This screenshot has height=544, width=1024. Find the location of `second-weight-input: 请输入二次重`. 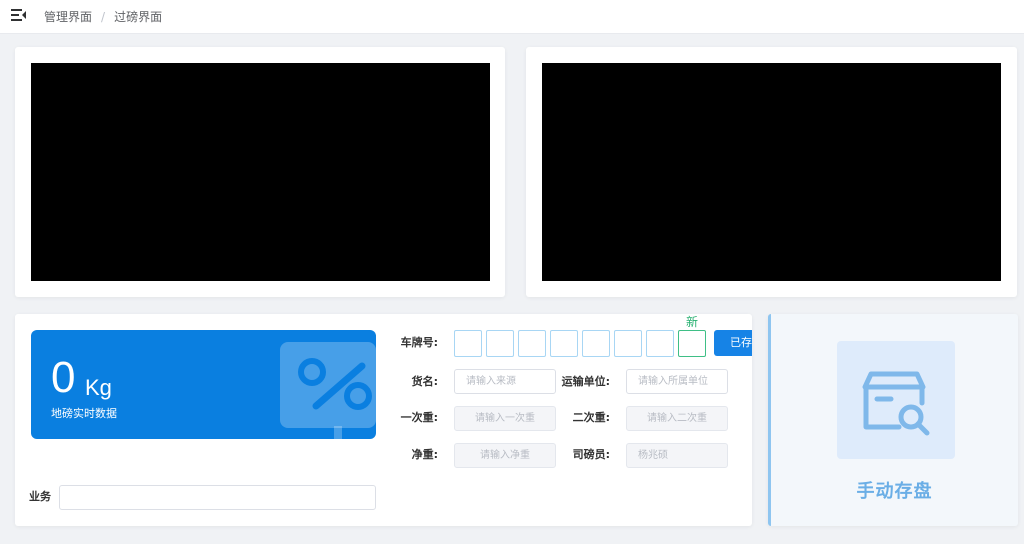

second-weight-input: 请输入二次重 is located at coordinates (677, 418).